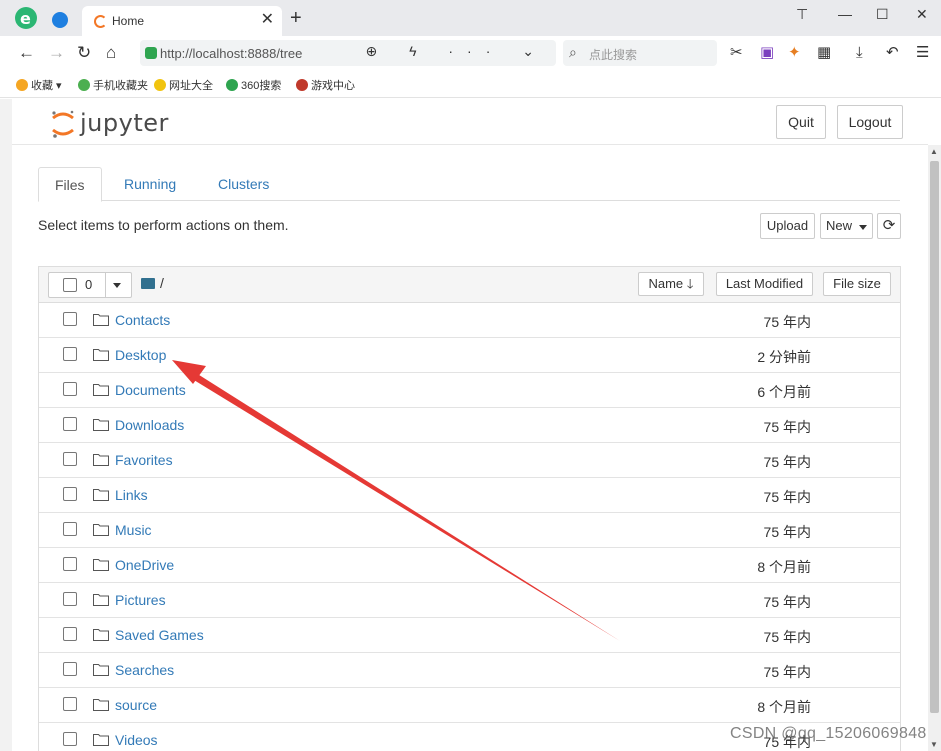 The height and width of the screenshot is (751, 941). What do you see at coordinates (136, 740) in the screenshot?
I see `item-link: Videos` at bounding box center [136, 740].